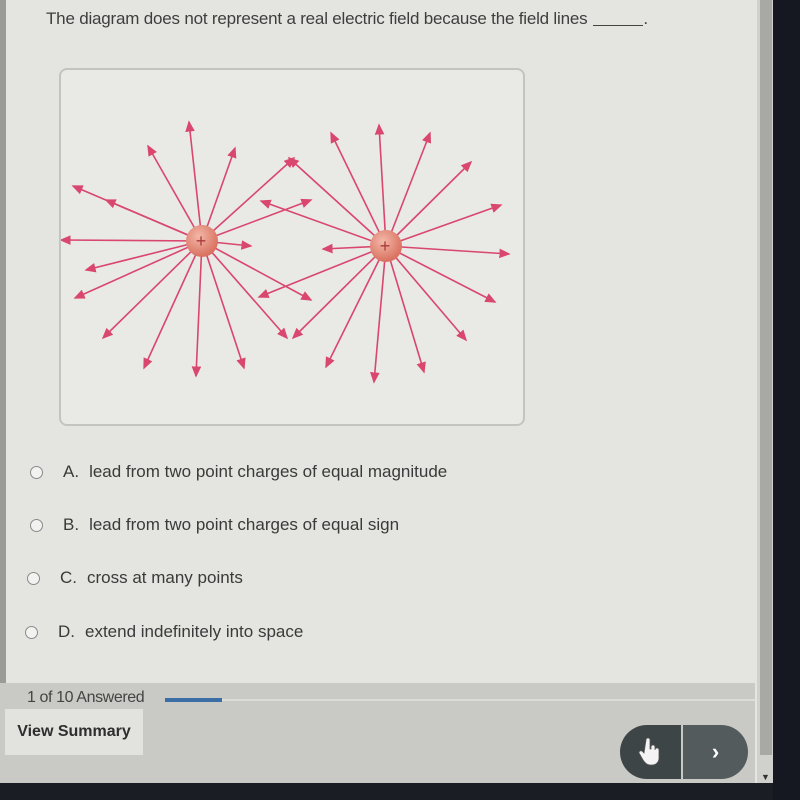 The height and width of the screenshot is (800, 800). What do you see at coordinates (645, 18) in the screenshot?
I see `question-period: .` at bounding box center [645, 18].